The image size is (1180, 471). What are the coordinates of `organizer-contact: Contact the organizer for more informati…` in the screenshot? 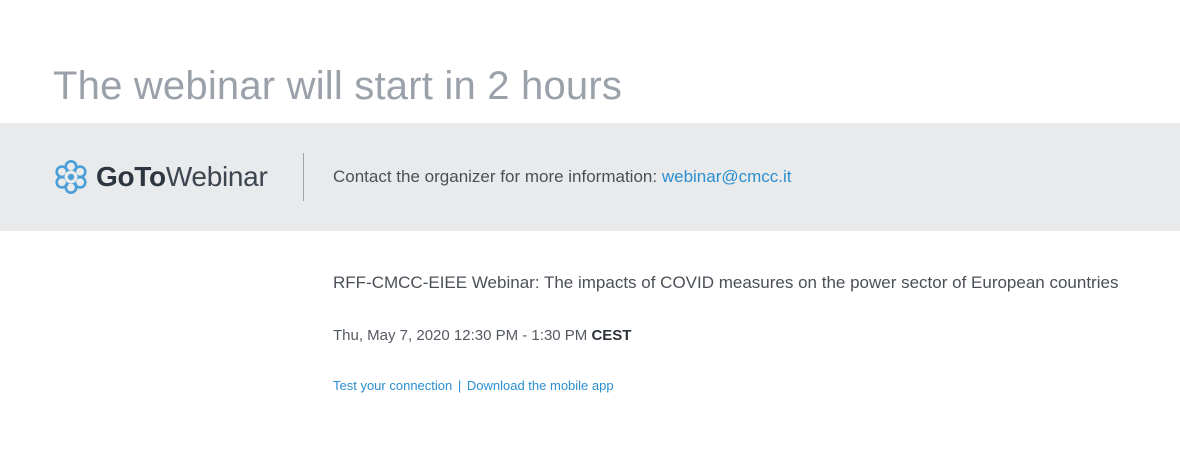 It's located at (562, 177).